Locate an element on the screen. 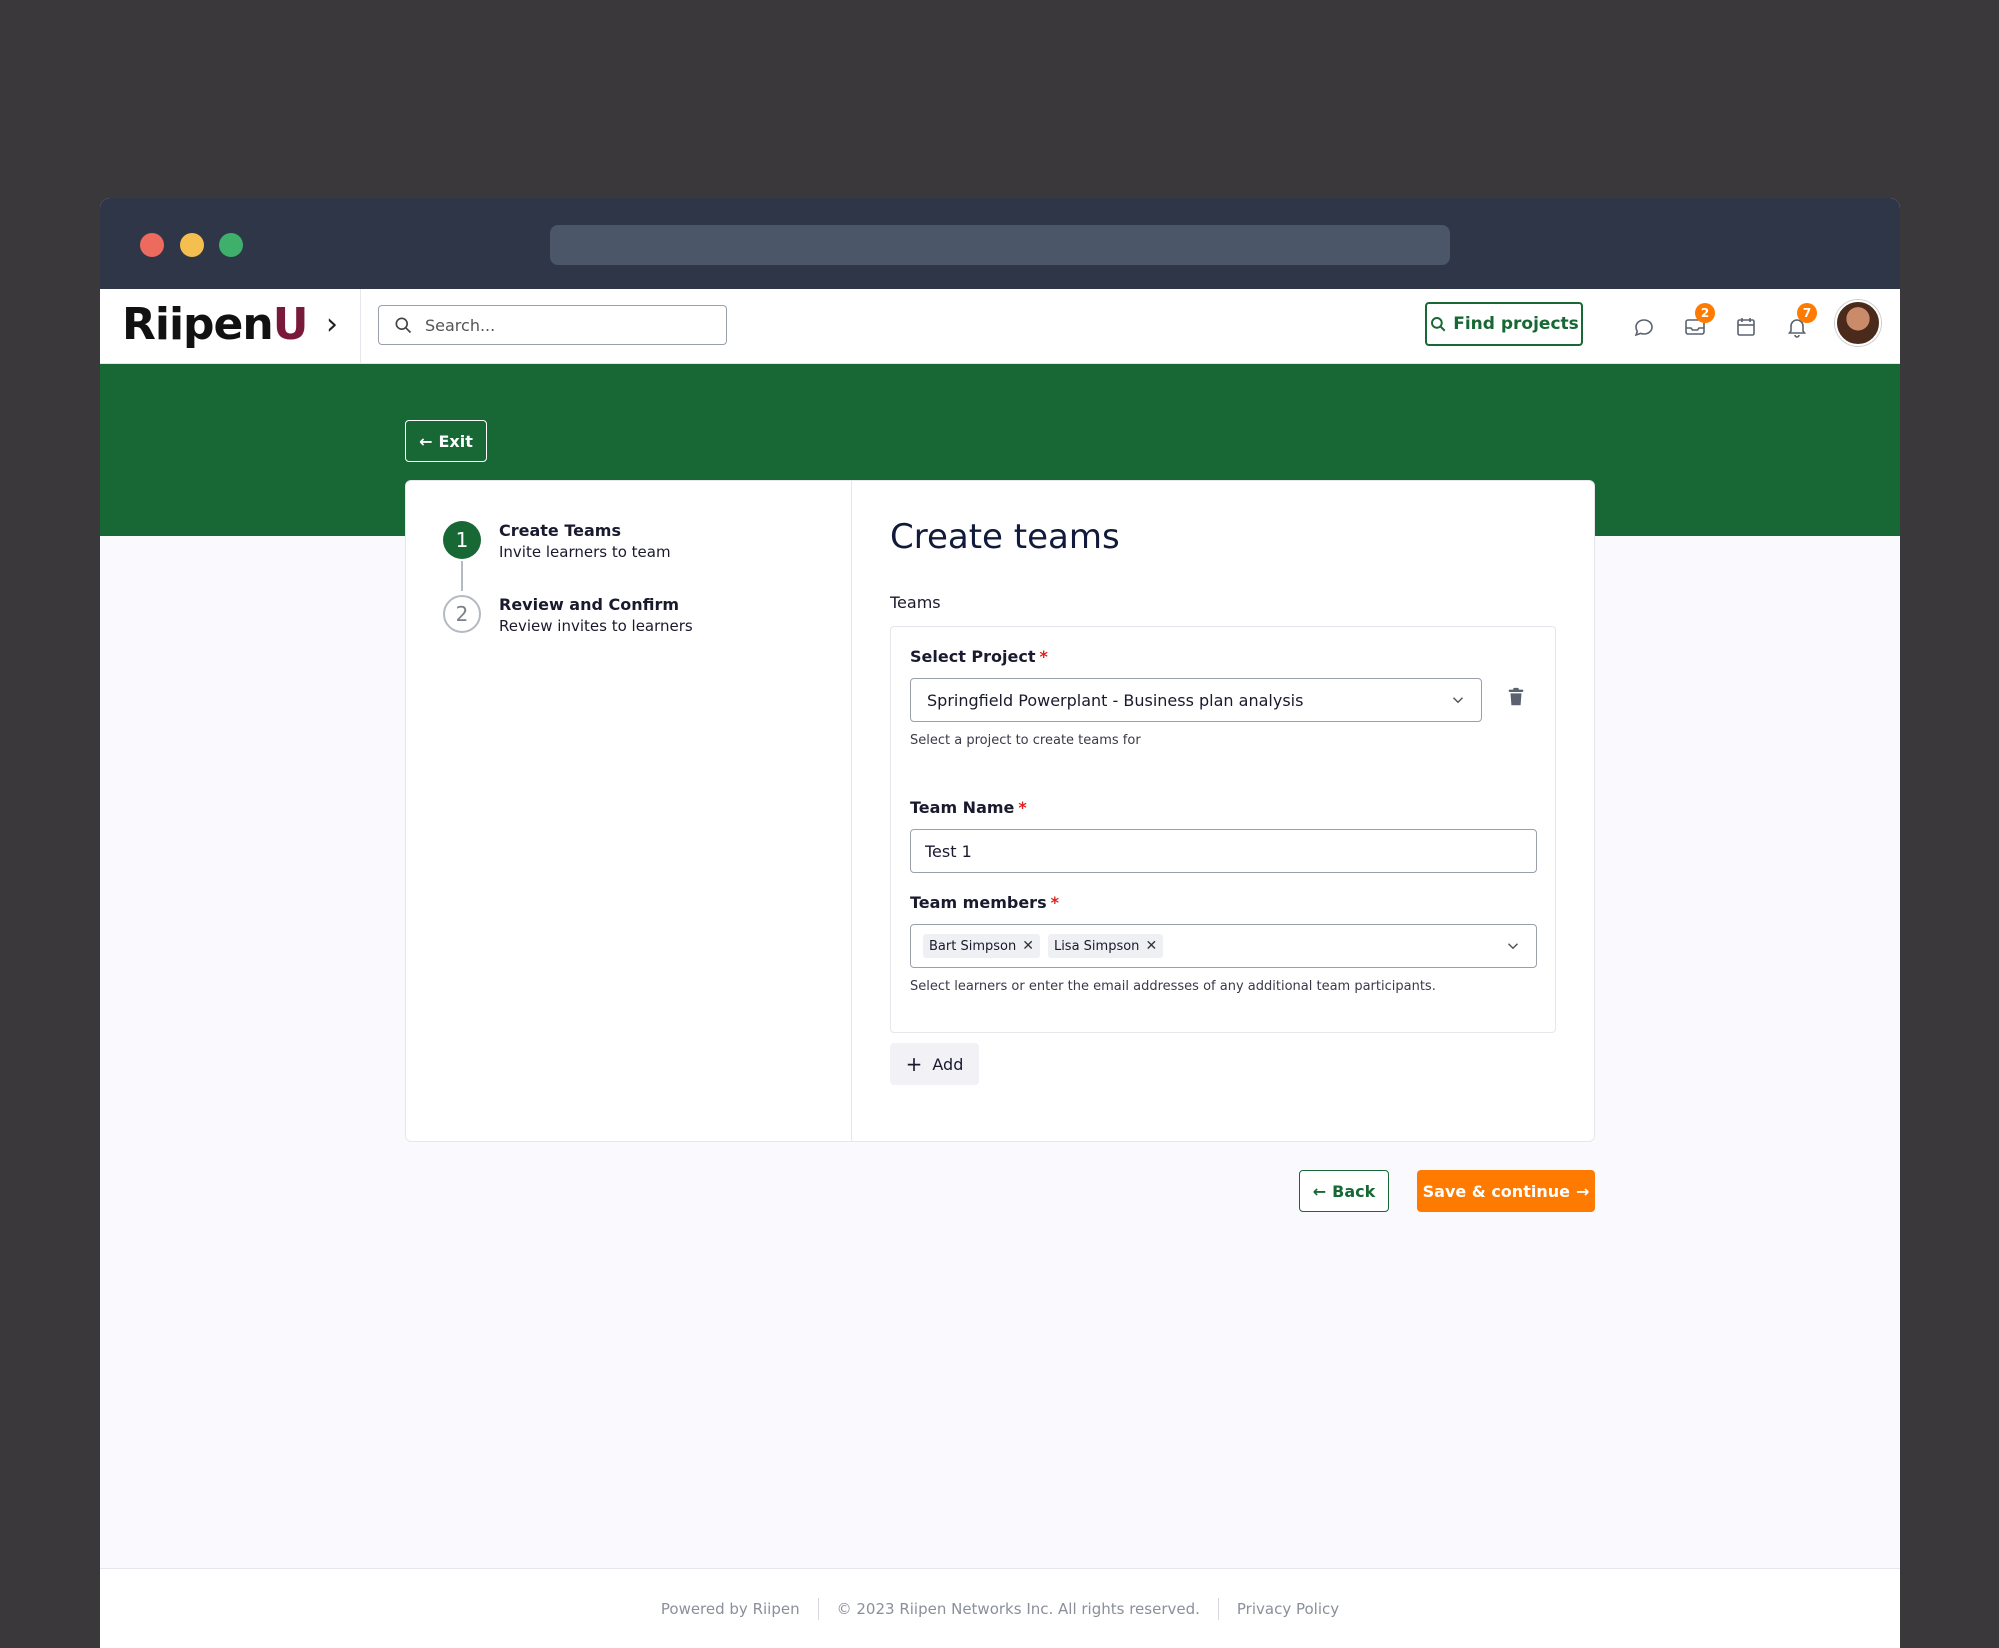 The height and width of the screenshot is (1648, 1999). logo-text: Riipen is located at coordinates (198, 324).